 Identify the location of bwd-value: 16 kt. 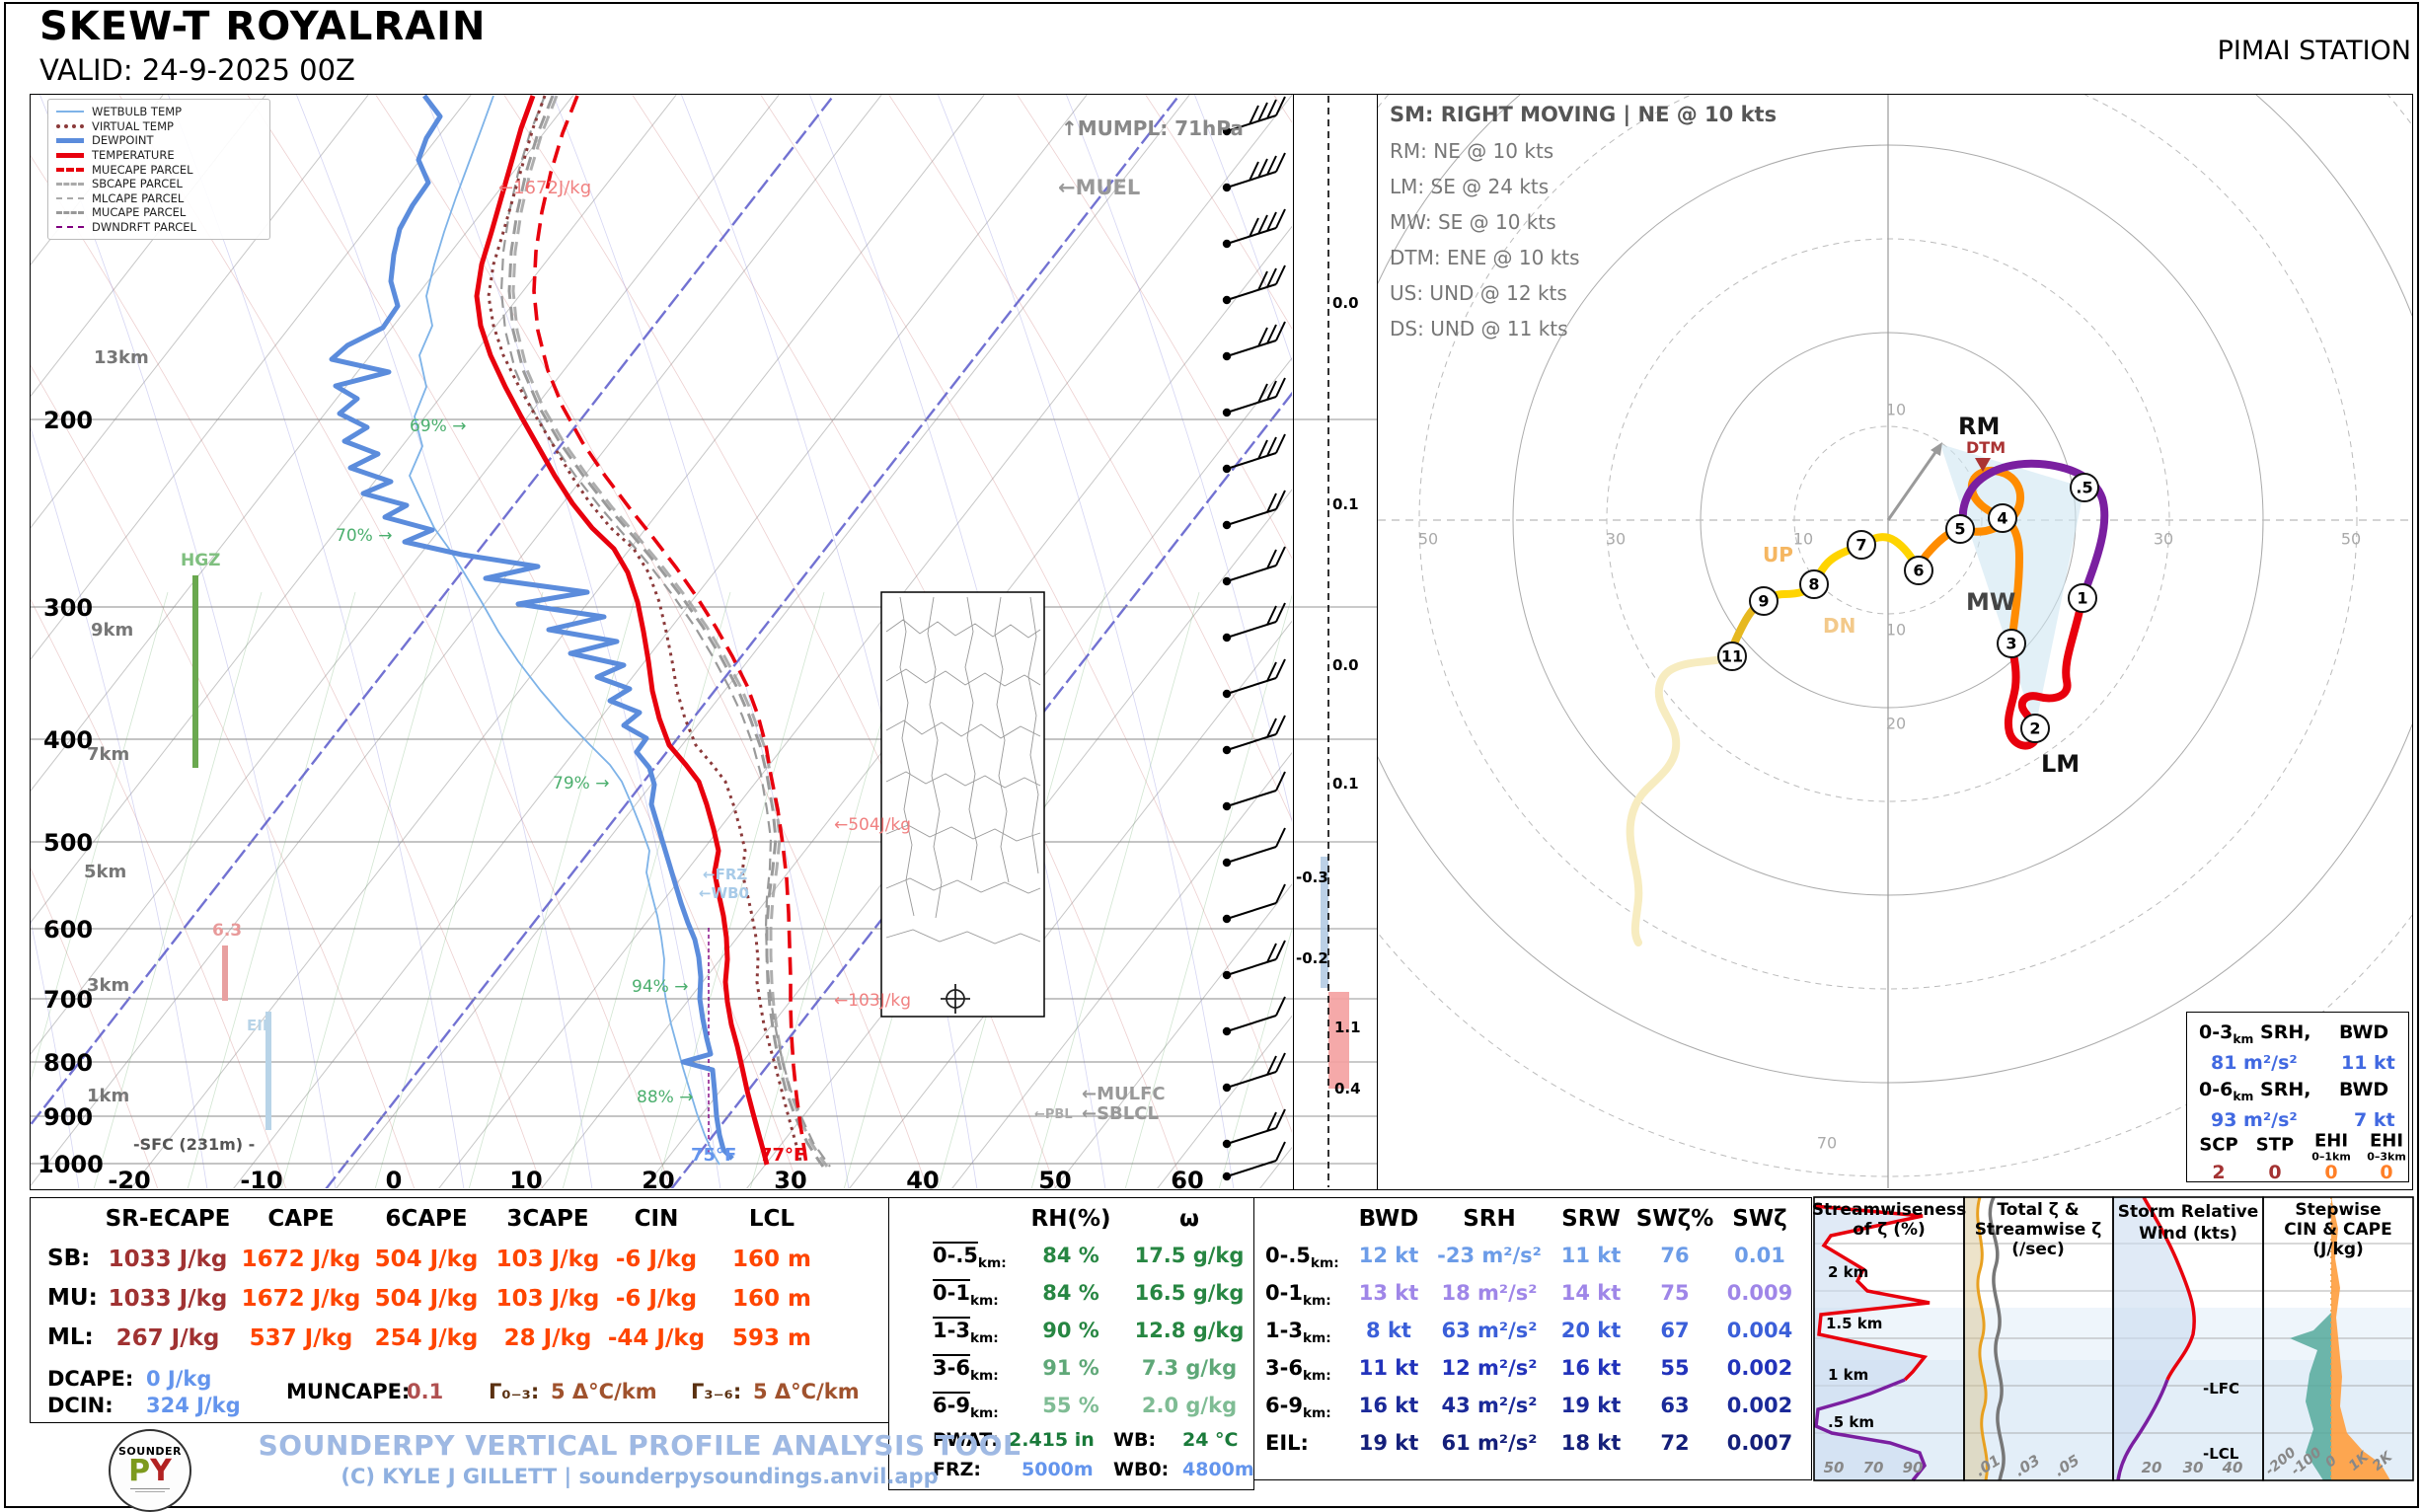
(1389, 1405).